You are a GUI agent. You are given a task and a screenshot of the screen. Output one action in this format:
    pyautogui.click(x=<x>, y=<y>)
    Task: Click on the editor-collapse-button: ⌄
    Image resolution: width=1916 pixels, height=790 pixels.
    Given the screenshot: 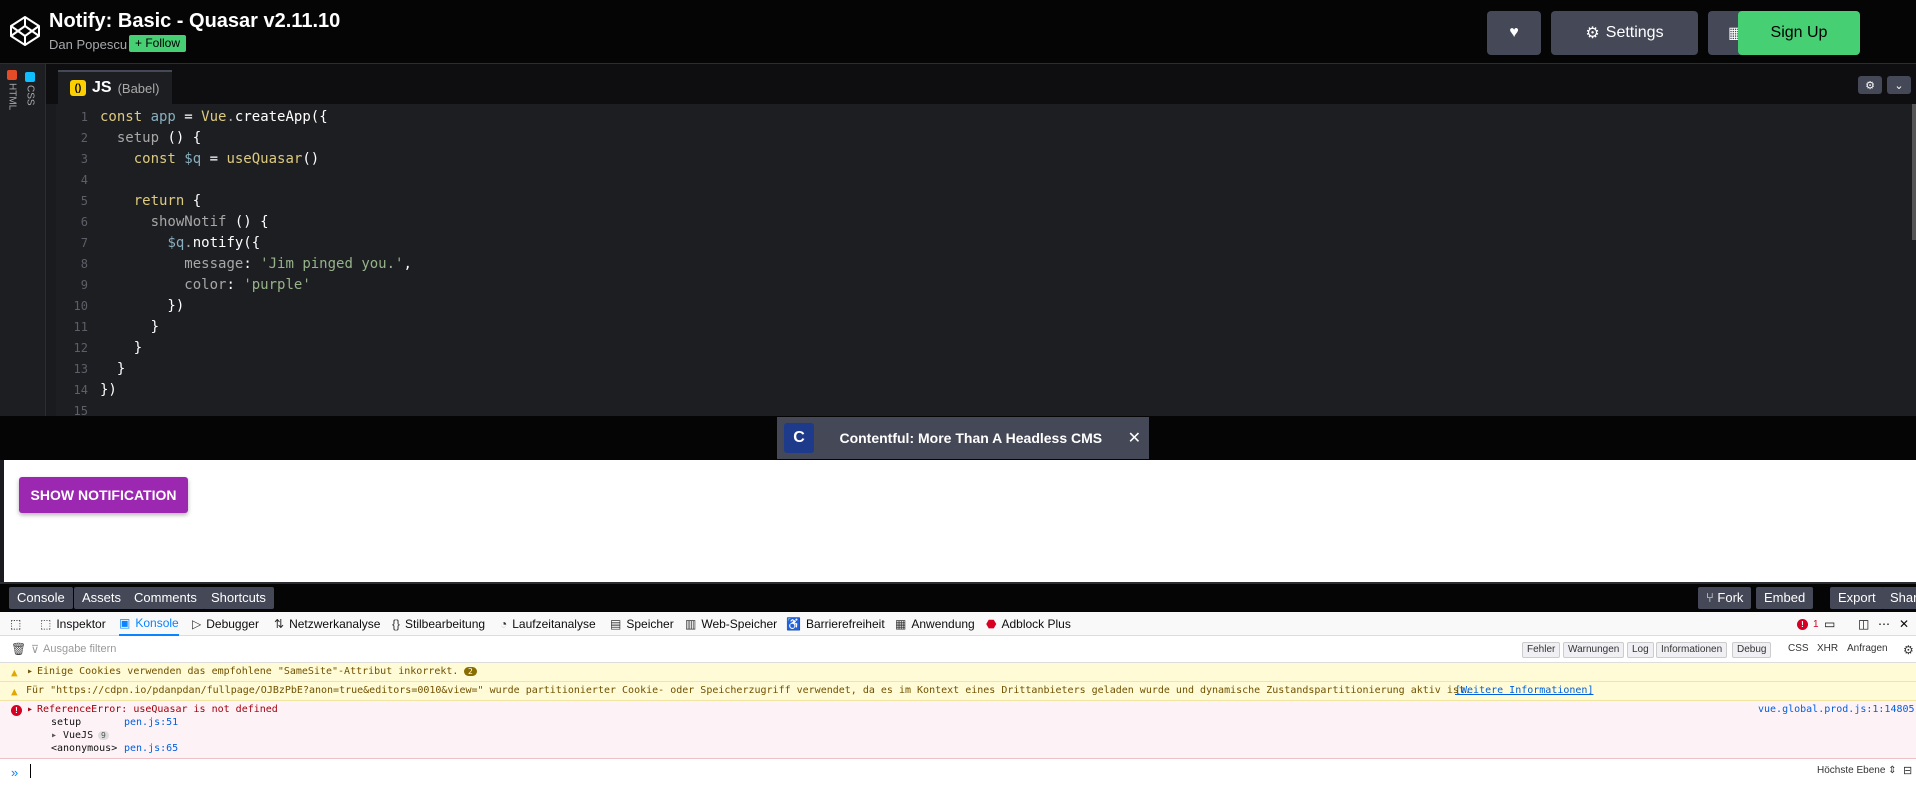 What is the action you would take?
    pyautogui.click(x=1899, y=85)
    